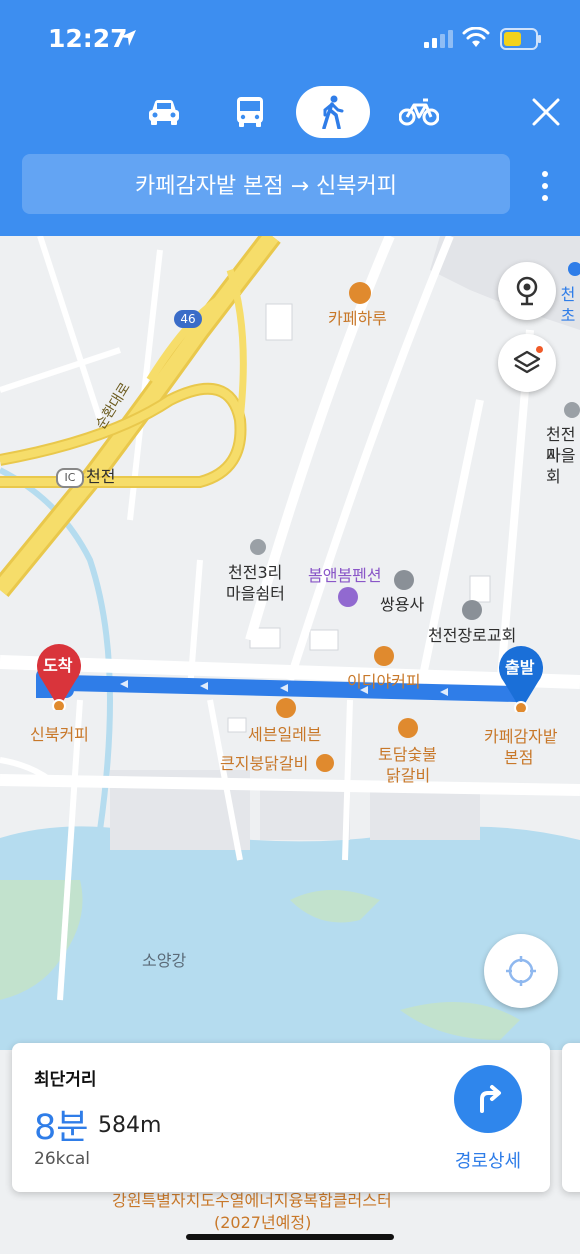 This screenshot has width=580, height=1254. I want to click on ic-name-label: 천전, so click(101, 476).